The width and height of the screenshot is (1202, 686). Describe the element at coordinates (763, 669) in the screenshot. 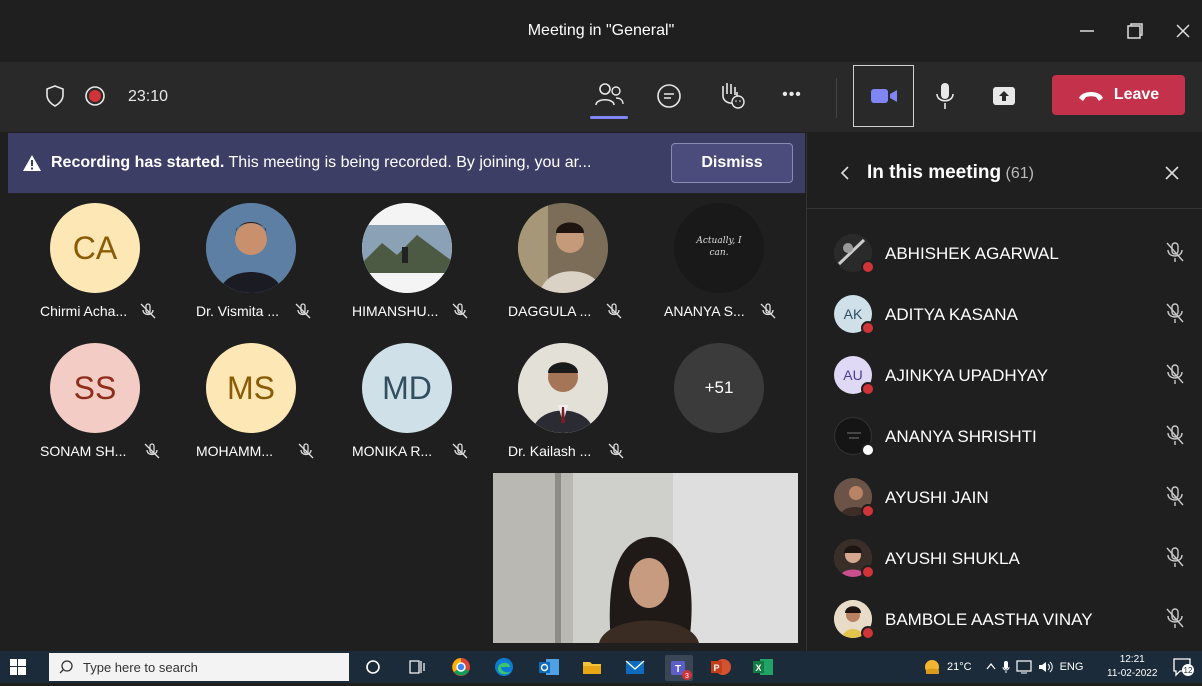

I see `excel-icon: X` at that location.